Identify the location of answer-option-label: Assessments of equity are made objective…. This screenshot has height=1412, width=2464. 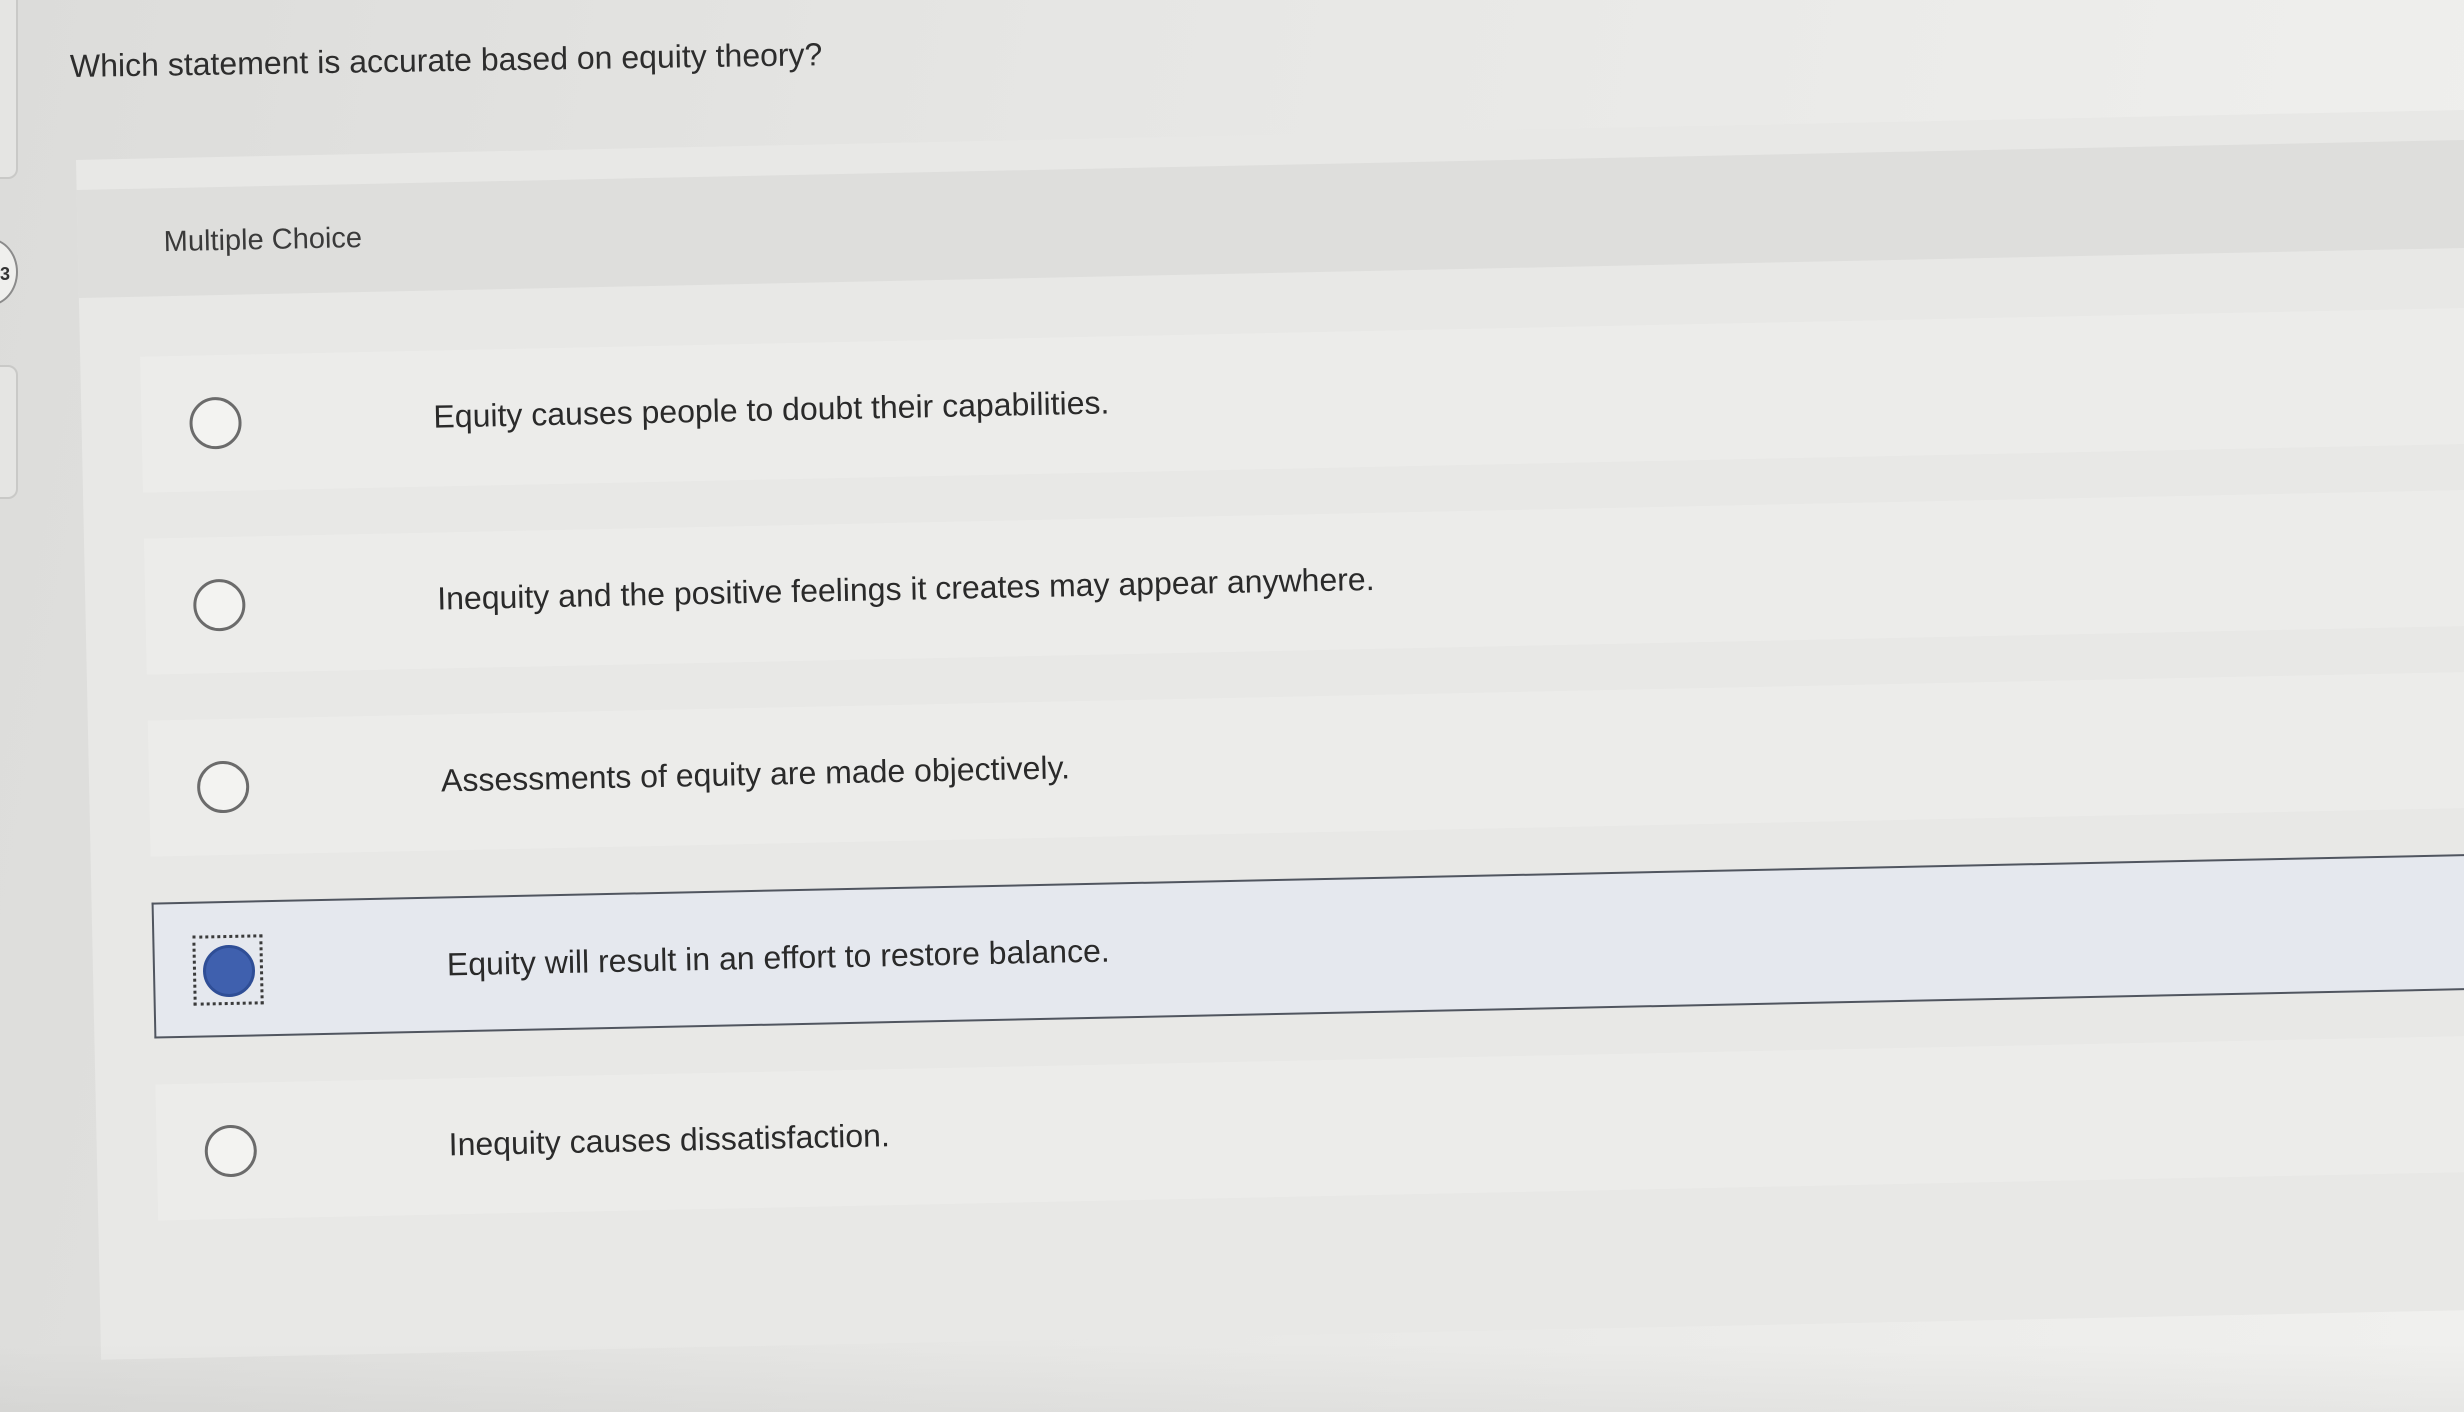
(755, 774).